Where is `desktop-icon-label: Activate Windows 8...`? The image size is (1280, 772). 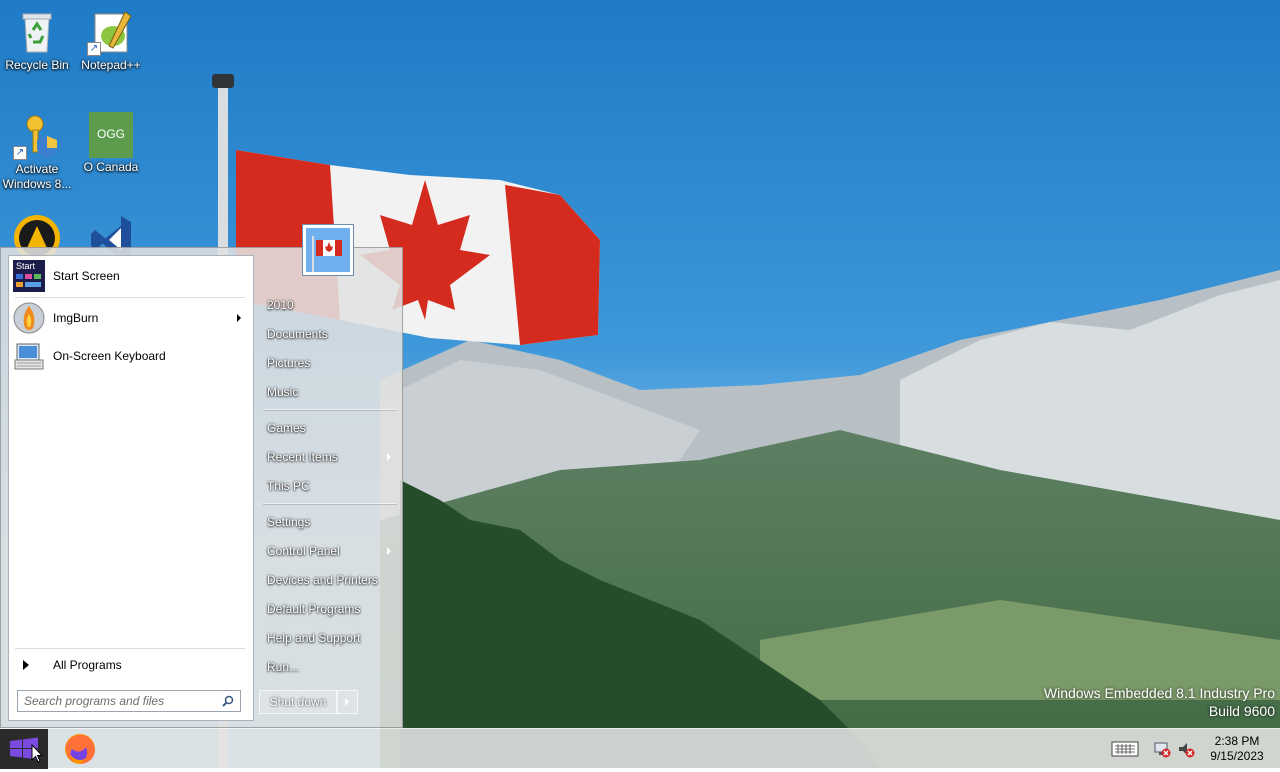 desktop-icon-label: Activate Windows 8... is located at coordinates (37, 176).